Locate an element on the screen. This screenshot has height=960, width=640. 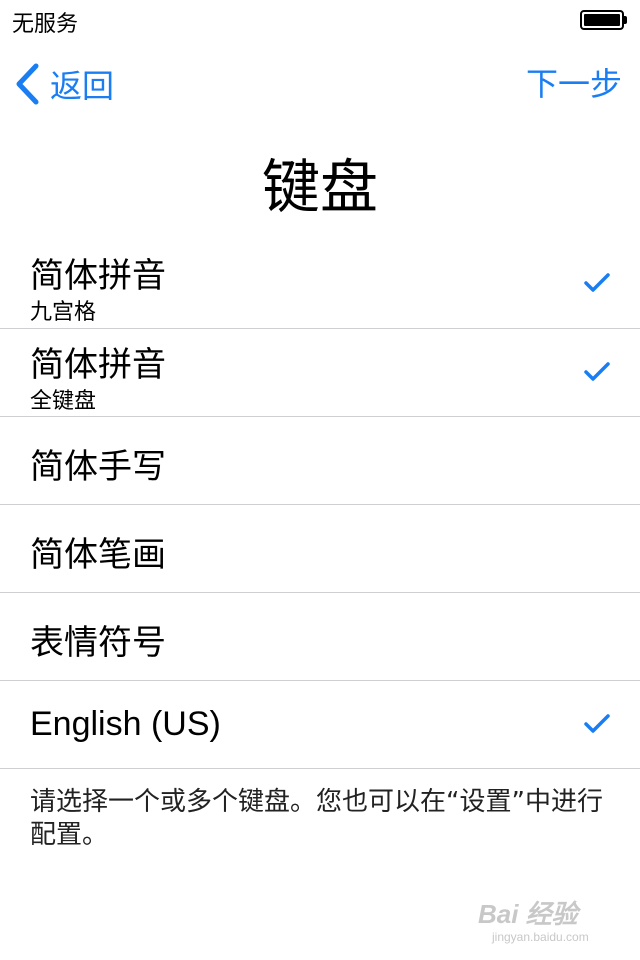
keyboard-row-pinyin-9key: 简体拼音 九宫格 is located at coordinates (320, 284).